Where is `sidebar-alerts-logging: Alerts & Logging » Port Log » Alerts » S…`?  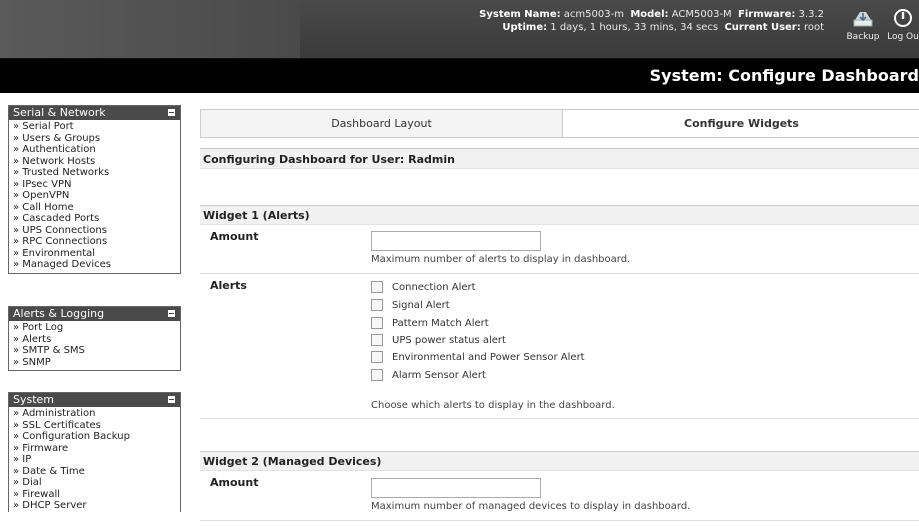 sidebar-alerts-logging: Alerts & Logging » Port Log » Alerts » S… is located at coordinates (94, 338).